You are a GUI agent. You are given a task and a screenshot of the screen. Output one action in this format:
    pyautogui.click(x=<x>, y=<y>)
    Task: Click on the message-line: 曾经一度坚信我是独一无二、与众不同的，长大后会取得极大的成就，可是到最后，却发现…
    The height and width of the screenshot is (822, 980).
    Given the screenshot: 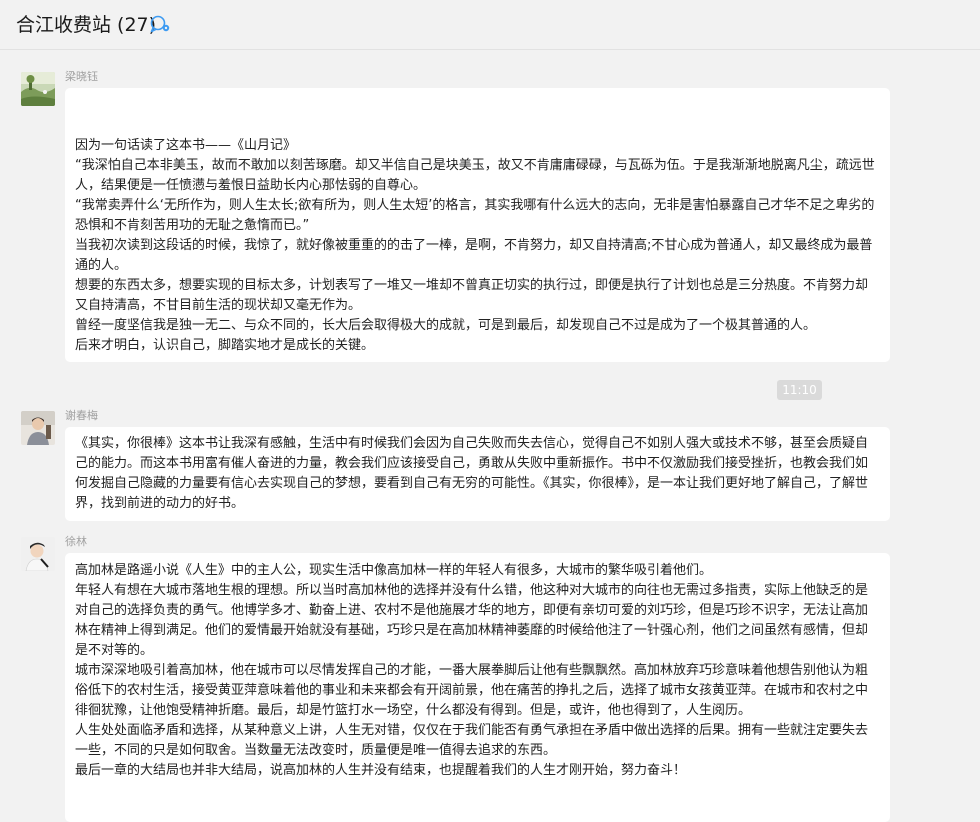 What is the action you would take?
    pyautogui.click(x=446, y=325)
    